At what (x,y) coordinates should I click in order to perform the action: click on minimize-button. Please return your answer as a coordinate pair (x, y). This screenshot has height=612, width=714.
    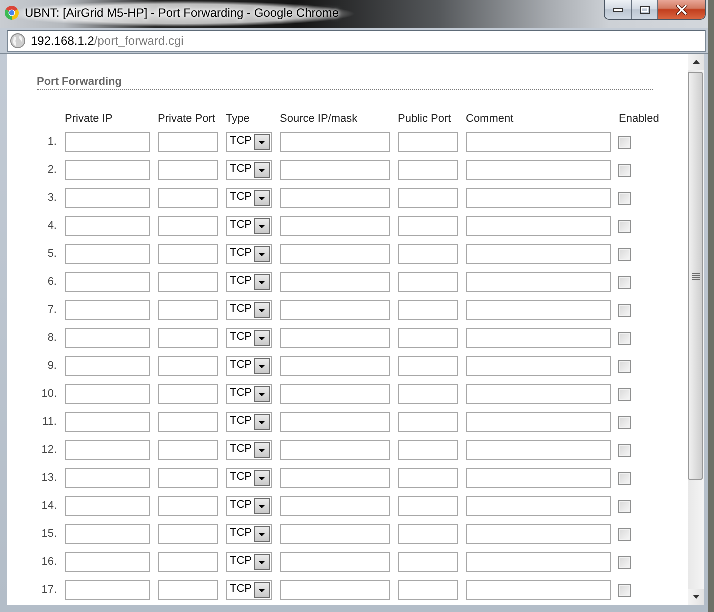
    Looking at the image, I should click on (618, 9).